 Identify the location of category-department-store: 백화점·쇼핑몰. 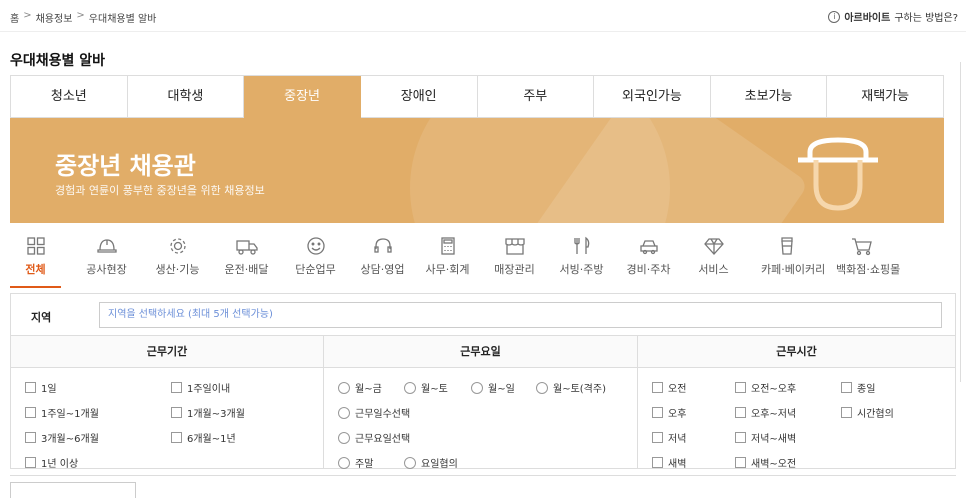
(868, 261).